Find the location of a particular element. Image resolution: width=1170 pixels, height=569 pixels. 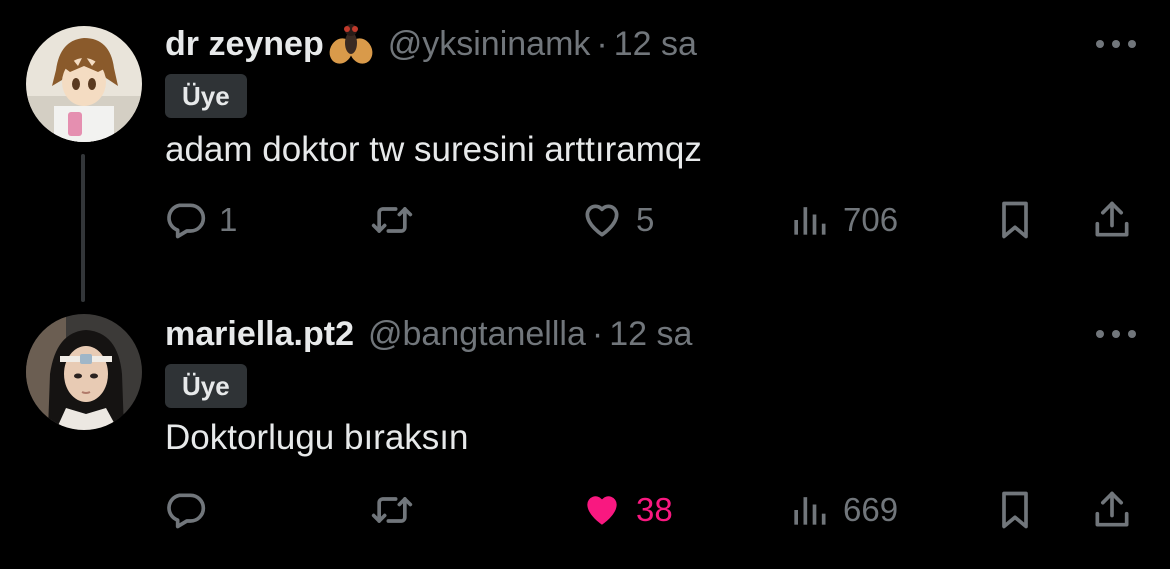

action-bar: 38 669 is located at coordinates (585, 510).